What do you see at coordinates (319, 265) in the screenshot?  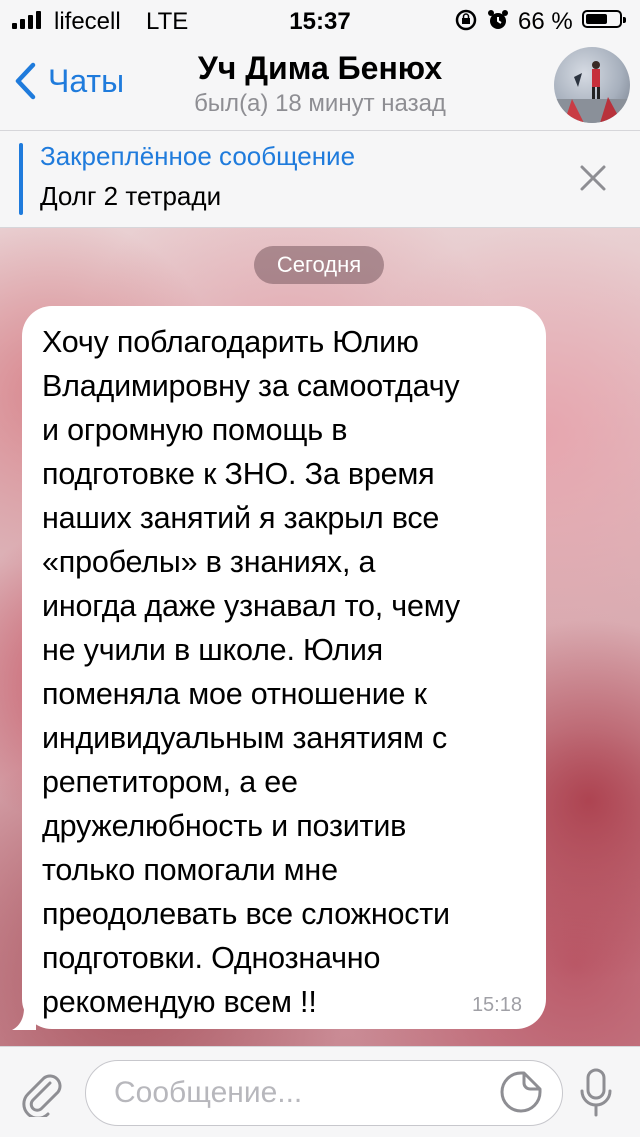 I see `date-separator: Сегодня` at bounding box center [319, 265].